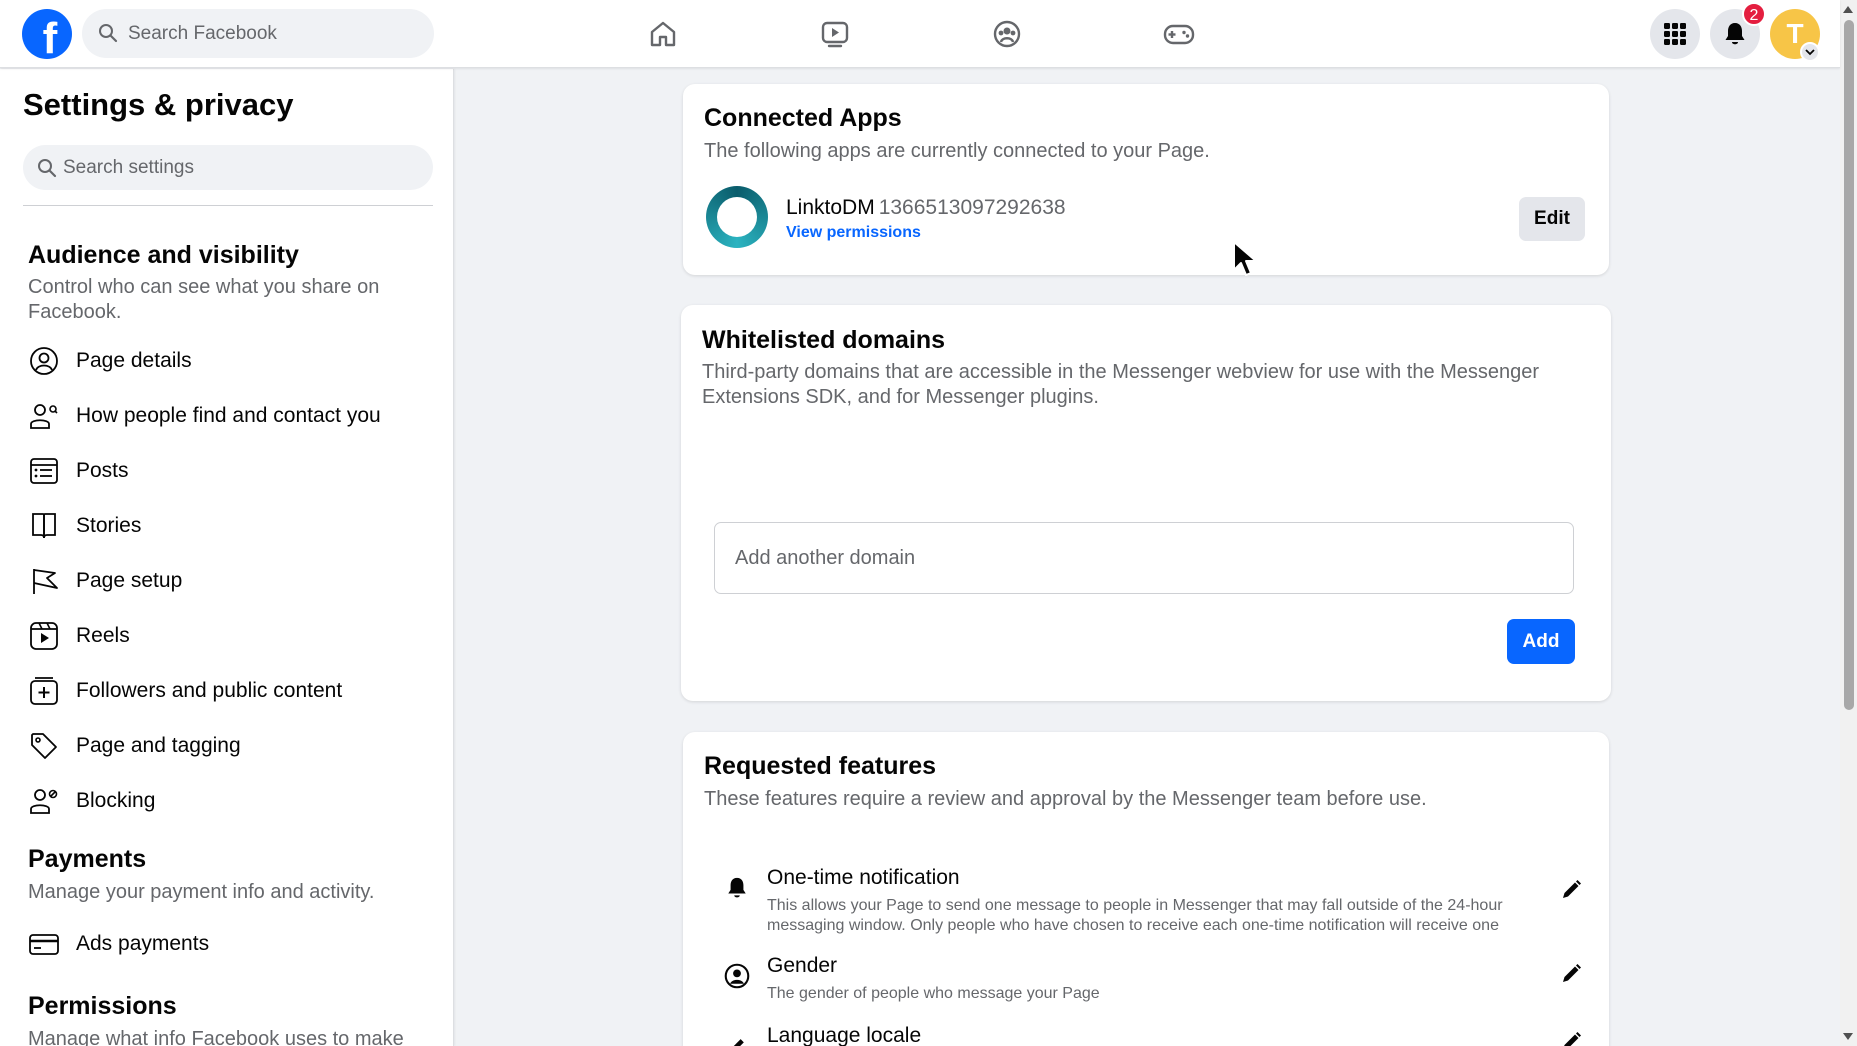  I want to click on sidebar-item-page-tagging: Page and tagging, so click(230, 746).